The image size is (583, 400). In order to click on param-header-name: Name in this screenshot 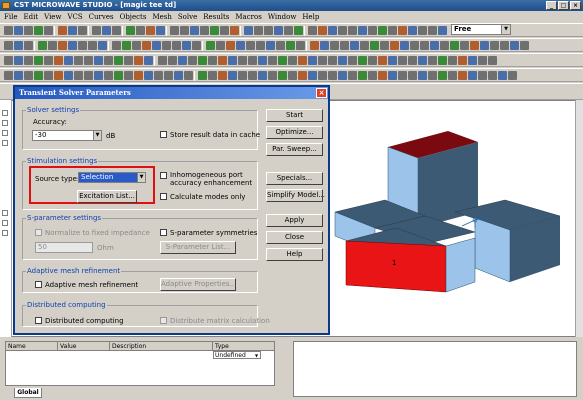, I will do `click(32, 346)`.